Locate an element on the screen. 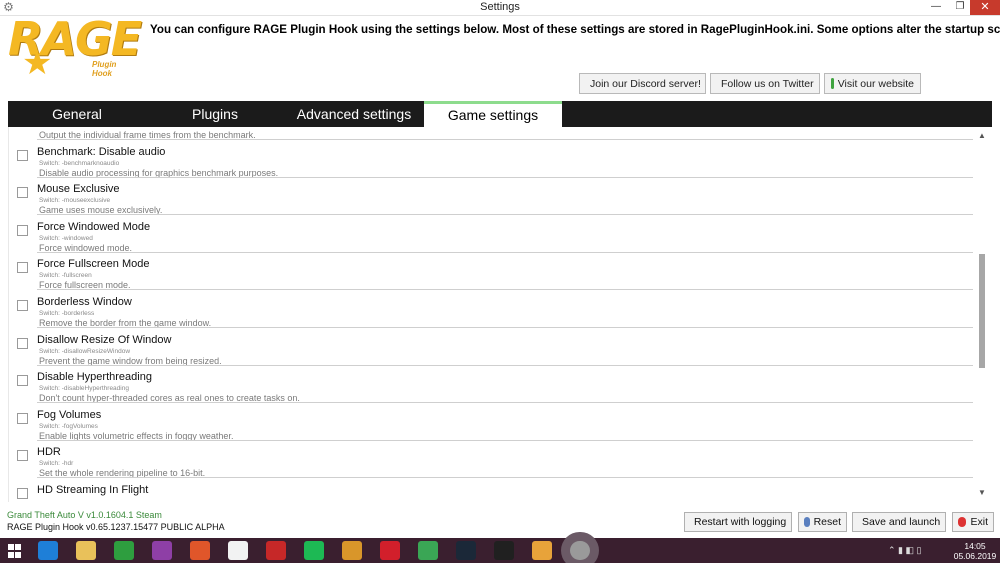 Image resolution: width=1000 pixels, height=563 pixels. setting-switch: Switch: -mouseexclusive is located at coordinates (75, 201).